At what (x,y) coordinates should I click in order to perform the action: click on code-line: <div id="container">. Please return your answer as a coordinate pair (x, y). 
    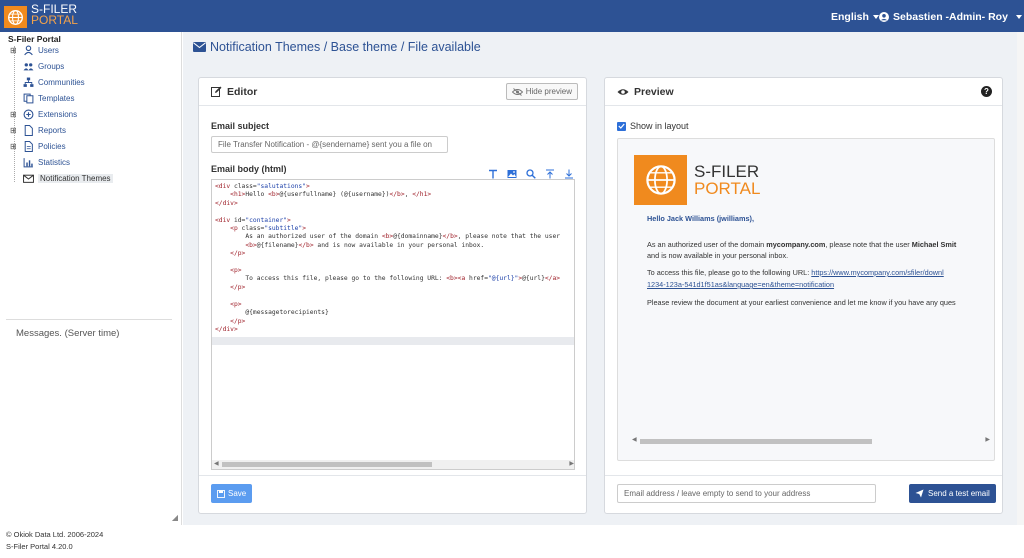
    Looking at the image, I should click on (253, 220).